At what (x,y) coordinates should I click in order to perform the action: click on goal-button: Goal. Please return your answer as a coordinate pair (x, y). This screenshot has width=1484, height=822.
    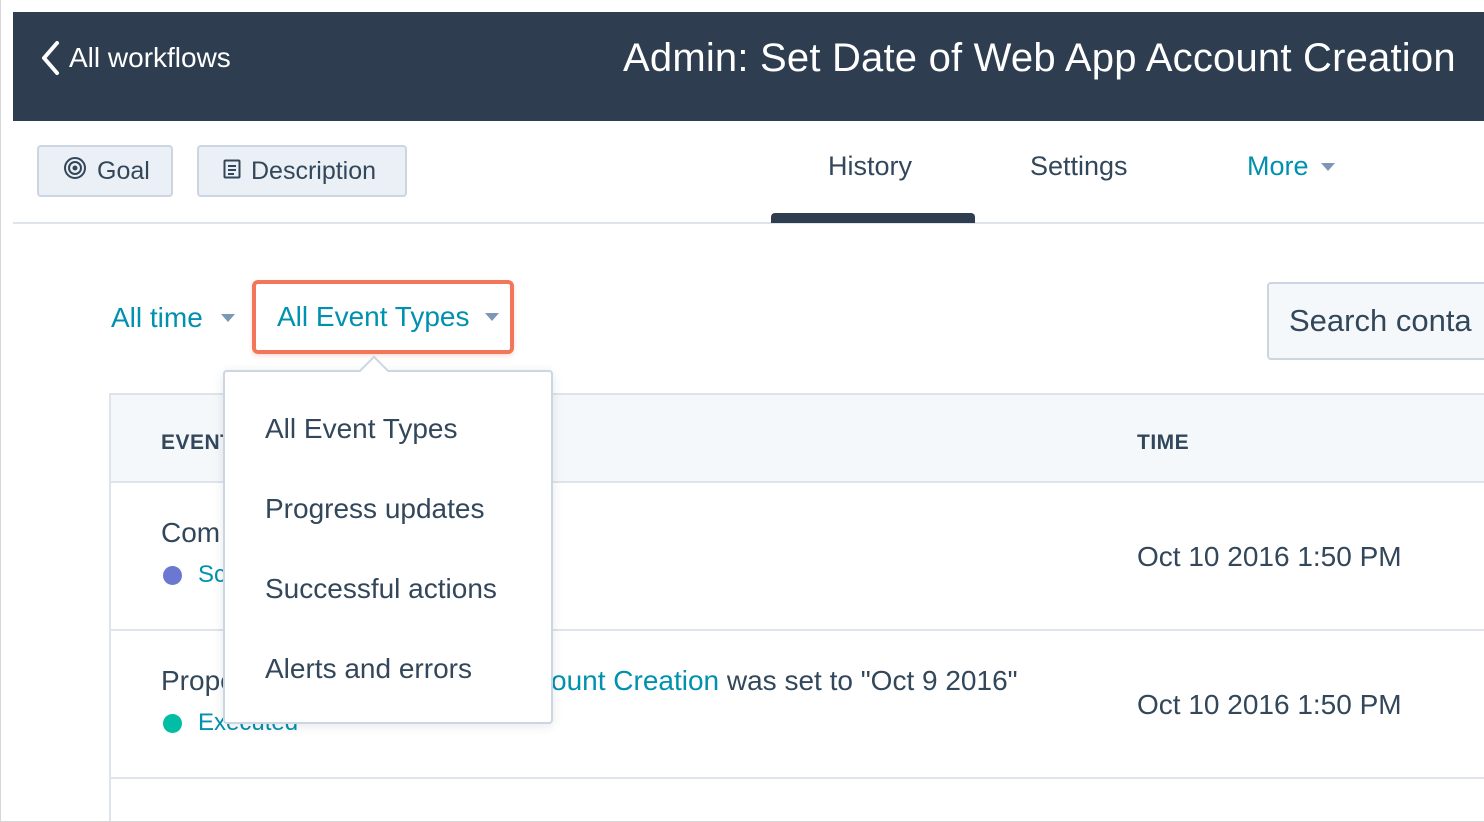
    Looking at the image, I should click on (105, 171).